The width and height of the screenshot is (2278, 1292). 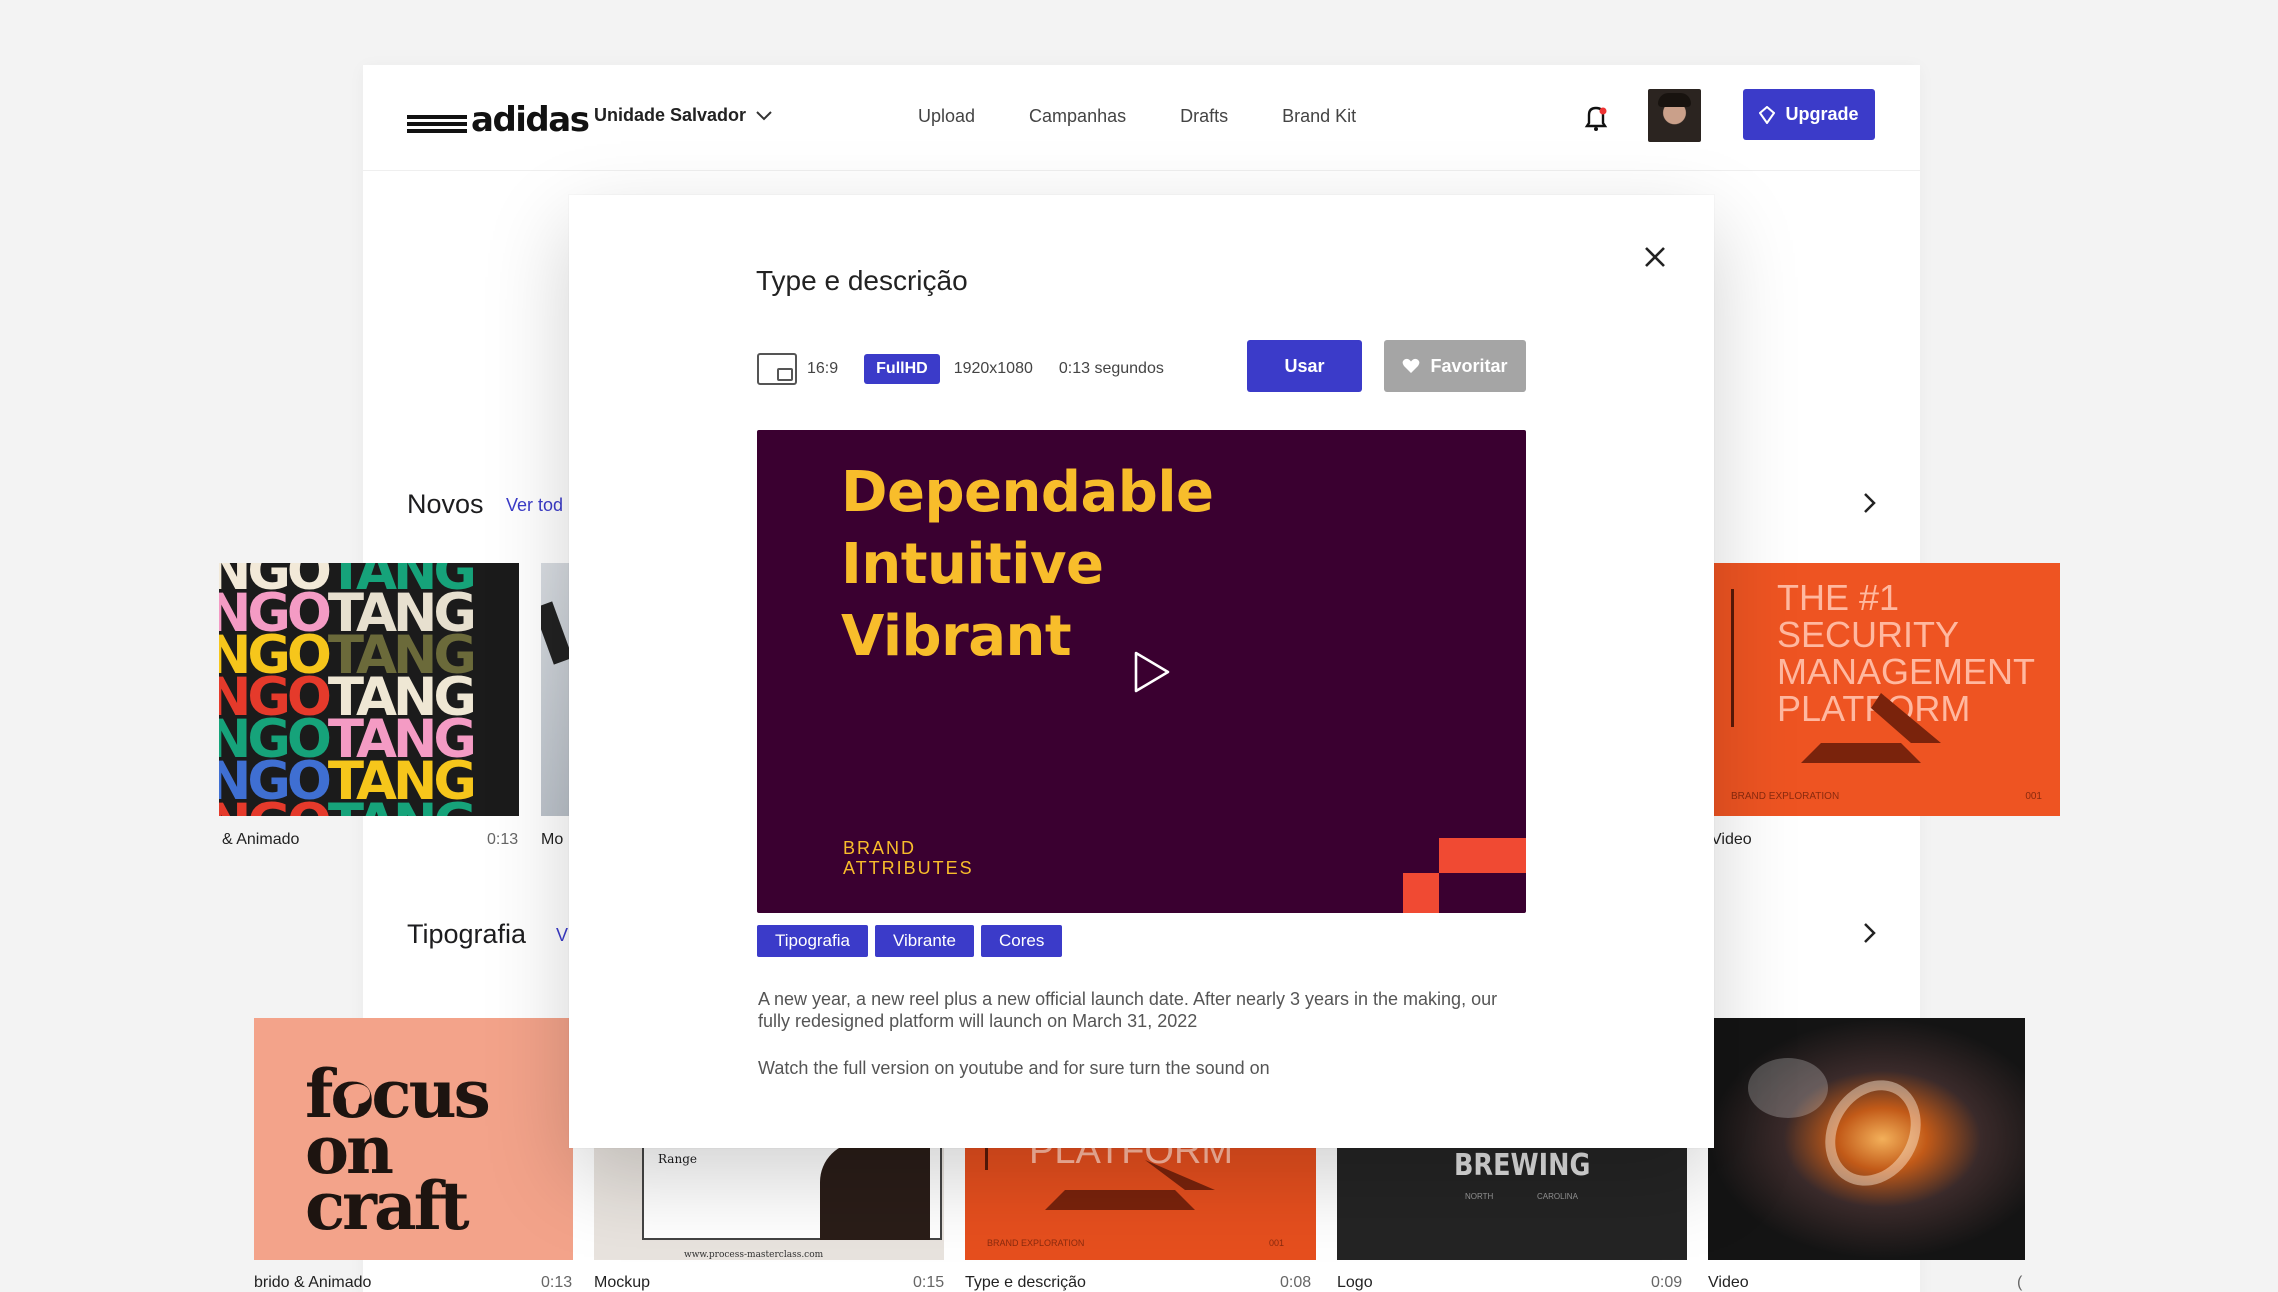 I want to click on chevron-down-icon, so click(x=764, y=115).